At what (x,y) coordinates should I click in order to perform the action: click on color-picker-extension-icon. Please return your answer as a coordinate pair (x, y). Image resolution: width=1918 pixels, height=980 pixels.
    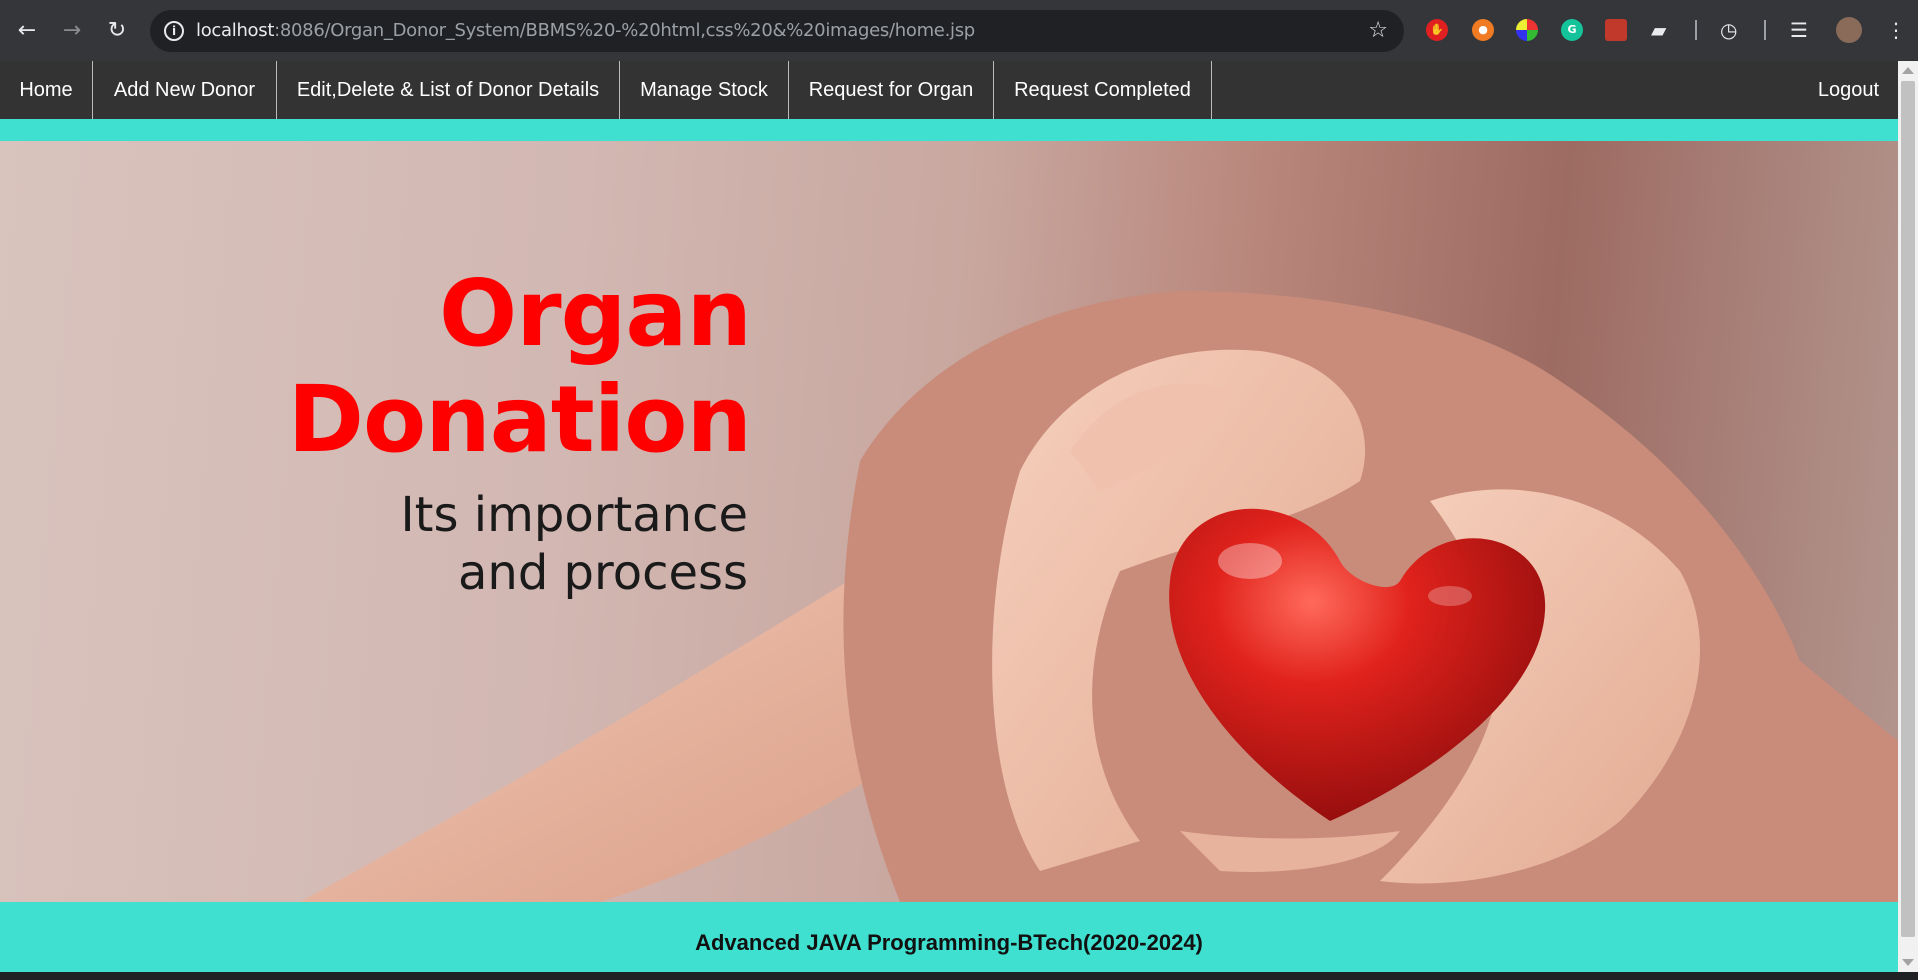
    Looking at the image, I should click on (1527, 30).